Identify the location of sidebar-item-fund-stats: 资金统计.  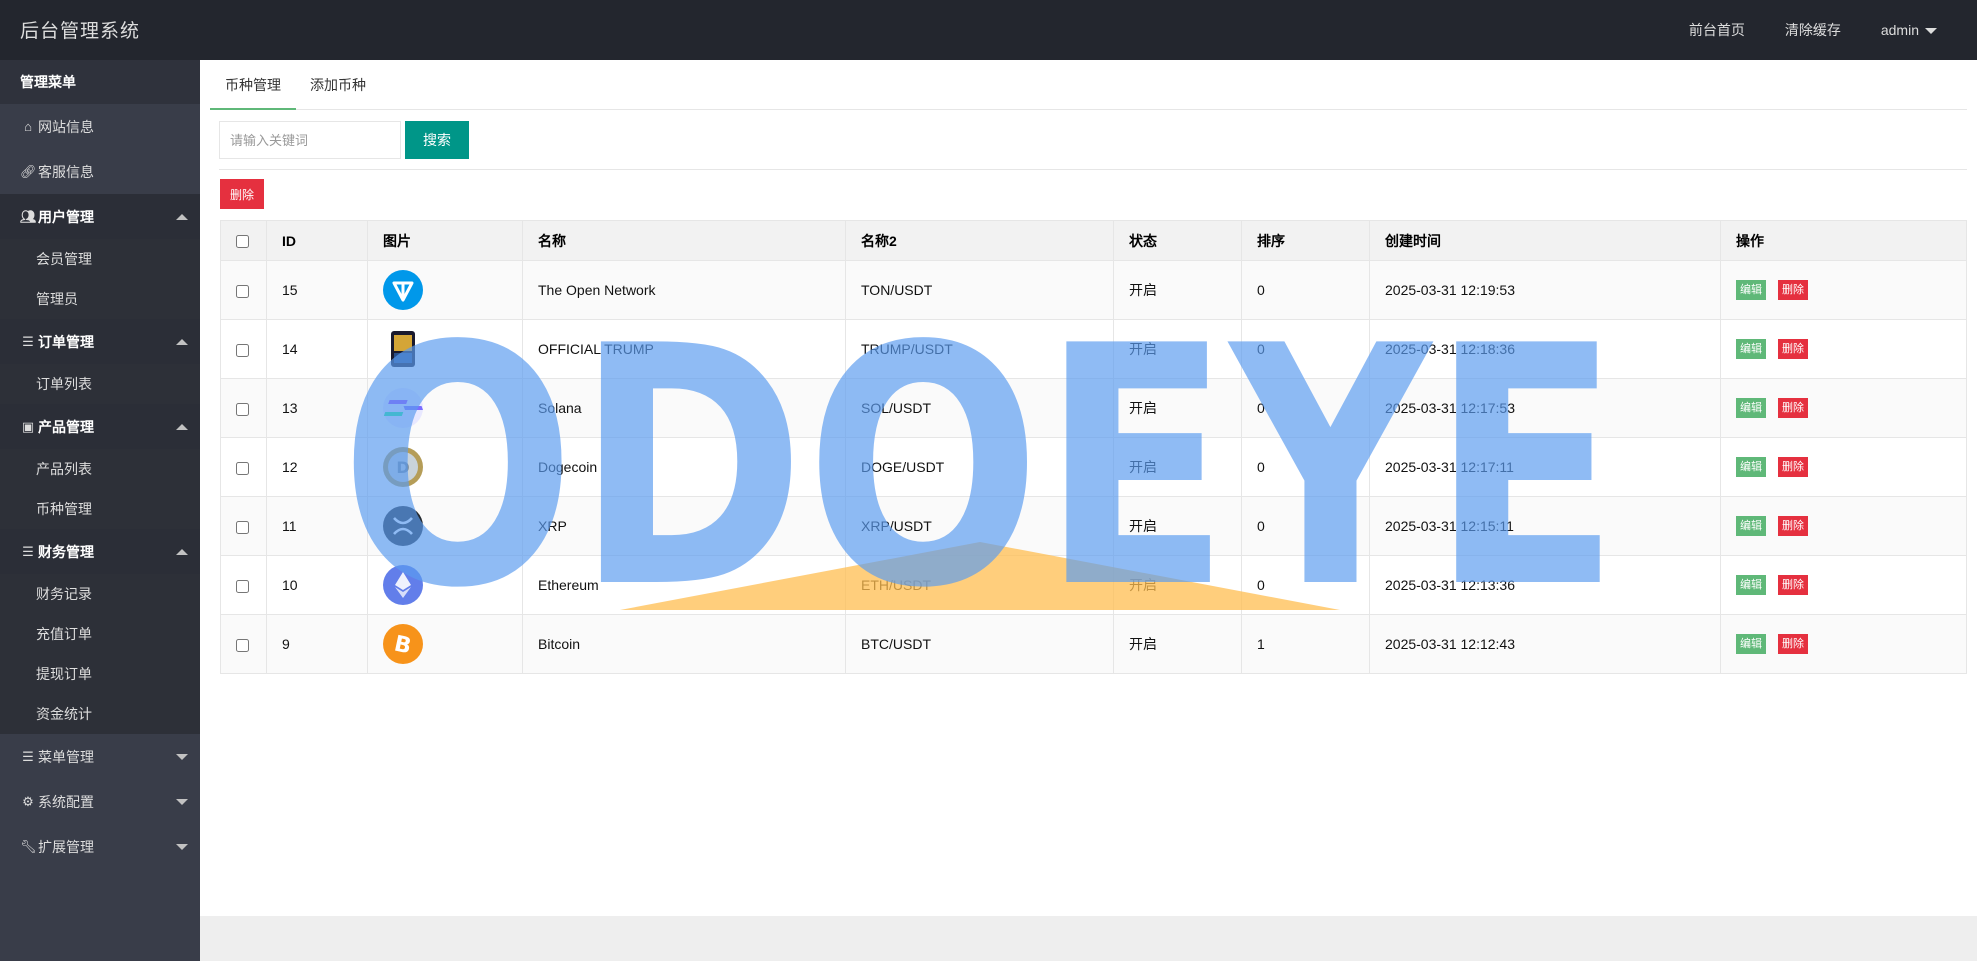
(100, 714).